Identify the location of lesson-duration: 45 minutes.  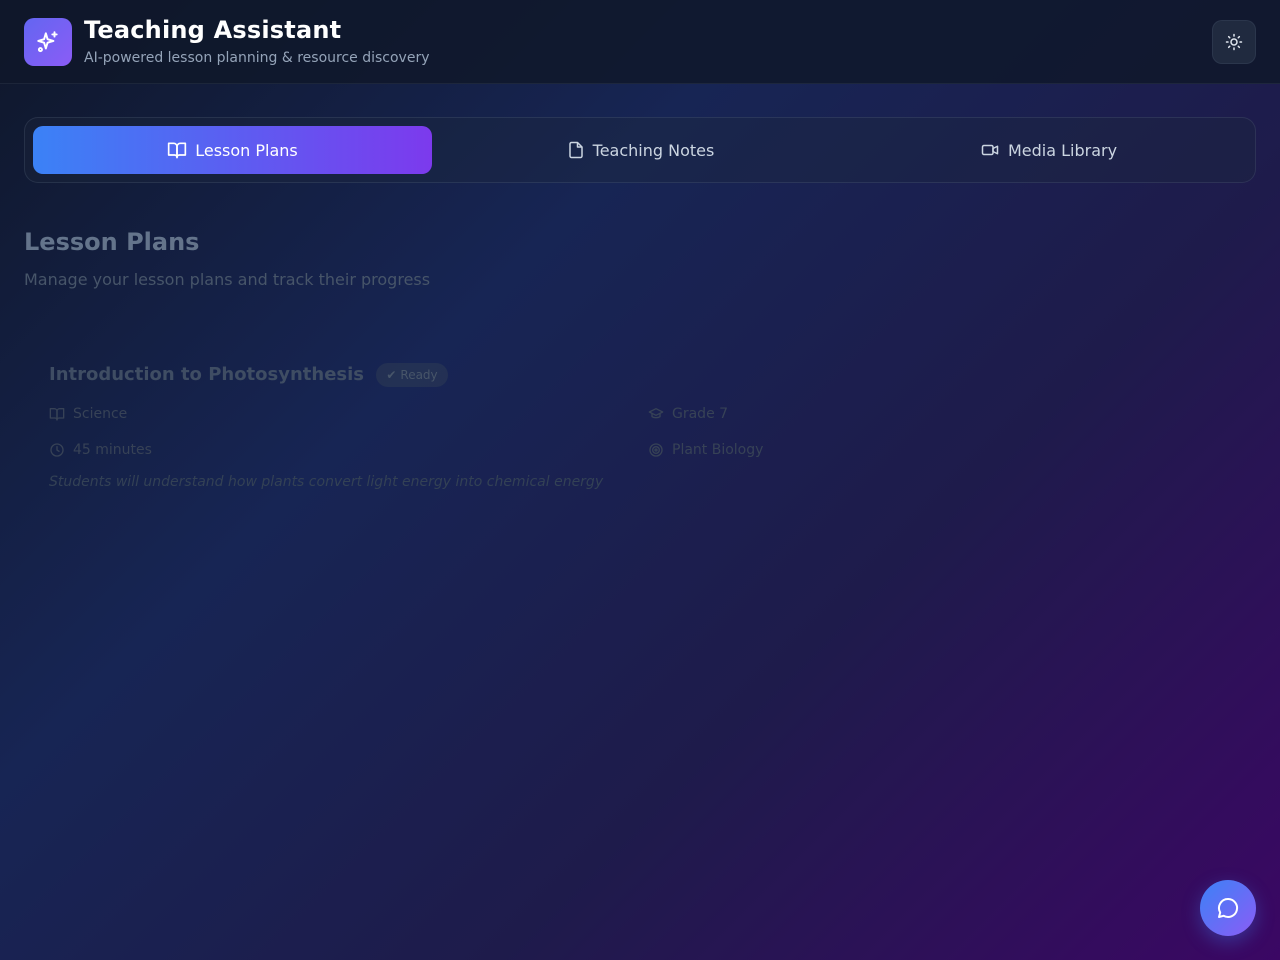
(100, 450).